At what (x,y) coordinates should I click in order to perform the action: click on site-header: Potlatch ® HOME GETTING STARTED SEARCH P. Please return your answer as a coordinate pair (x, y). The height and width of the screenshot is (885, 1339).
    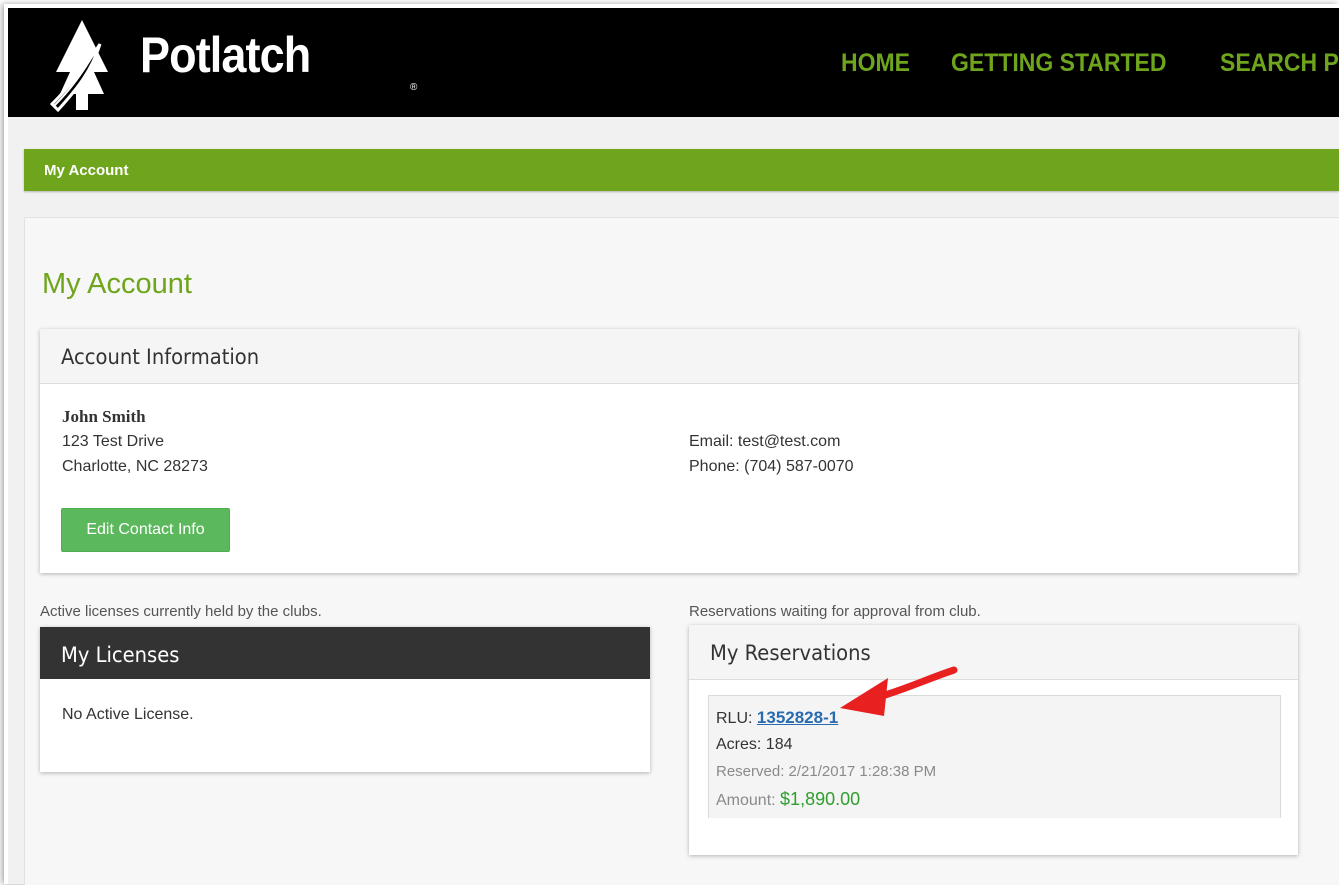
    Looking at the image, I should click on (673, 62).